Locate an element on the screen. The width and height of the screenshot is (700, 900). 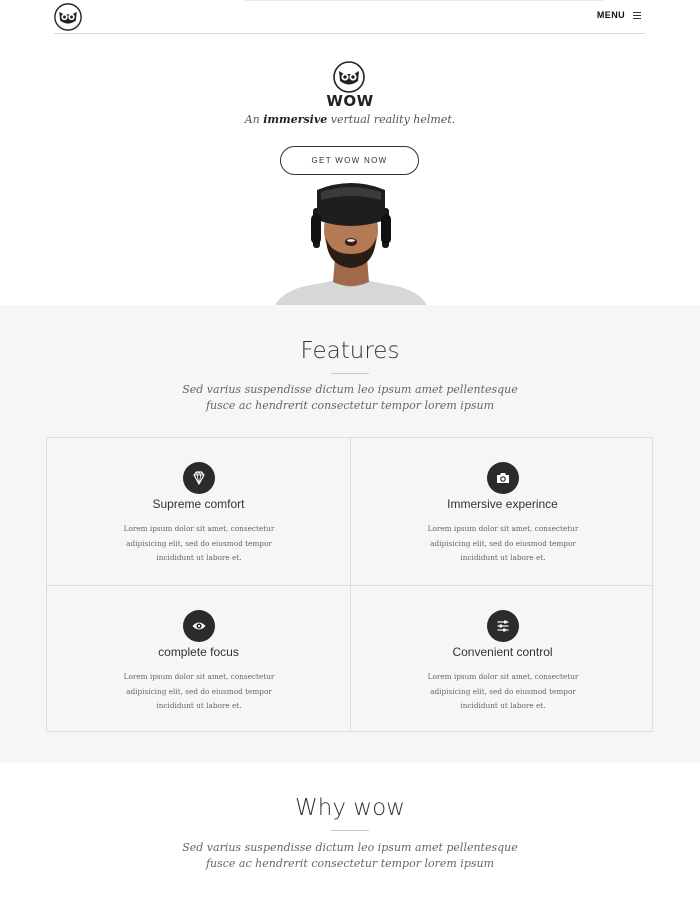
features-title: Features is located at coordinates (350, 351).